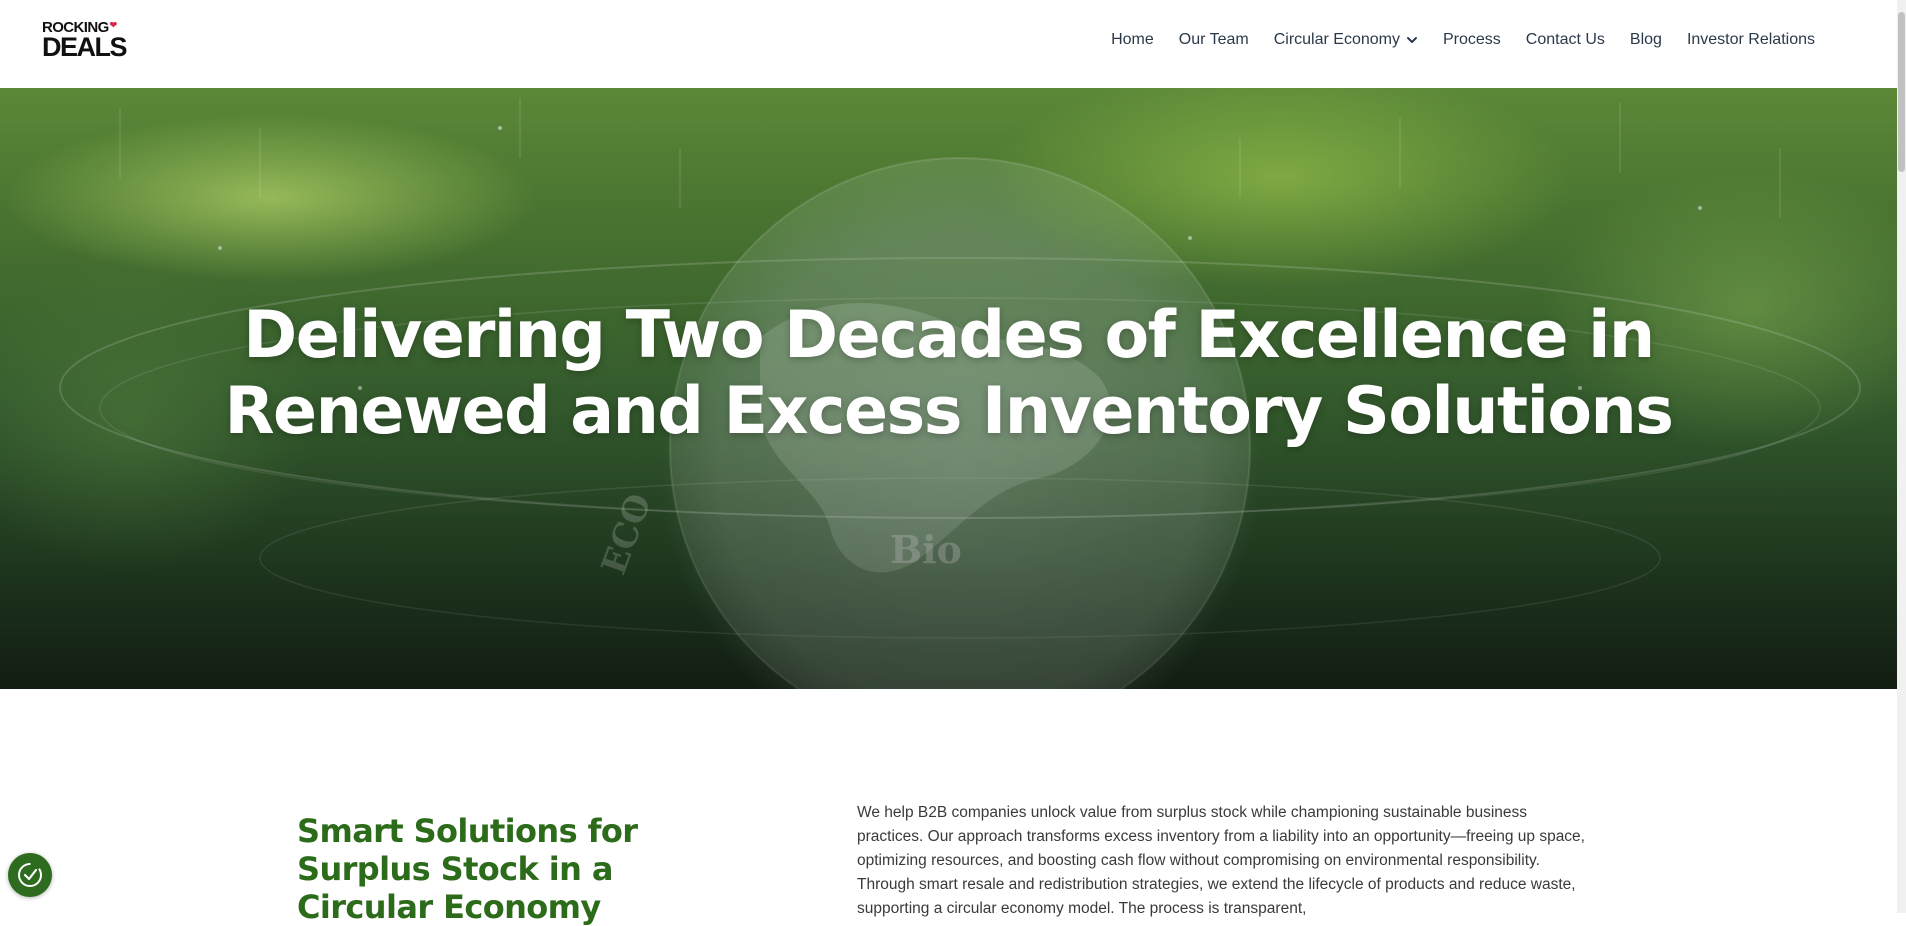 The image size is (1906, 926). What do you see at coordinates (1646, 40) in the screenshot?
I see `nav-blog: Blog` at bounding box center [1646, 40].